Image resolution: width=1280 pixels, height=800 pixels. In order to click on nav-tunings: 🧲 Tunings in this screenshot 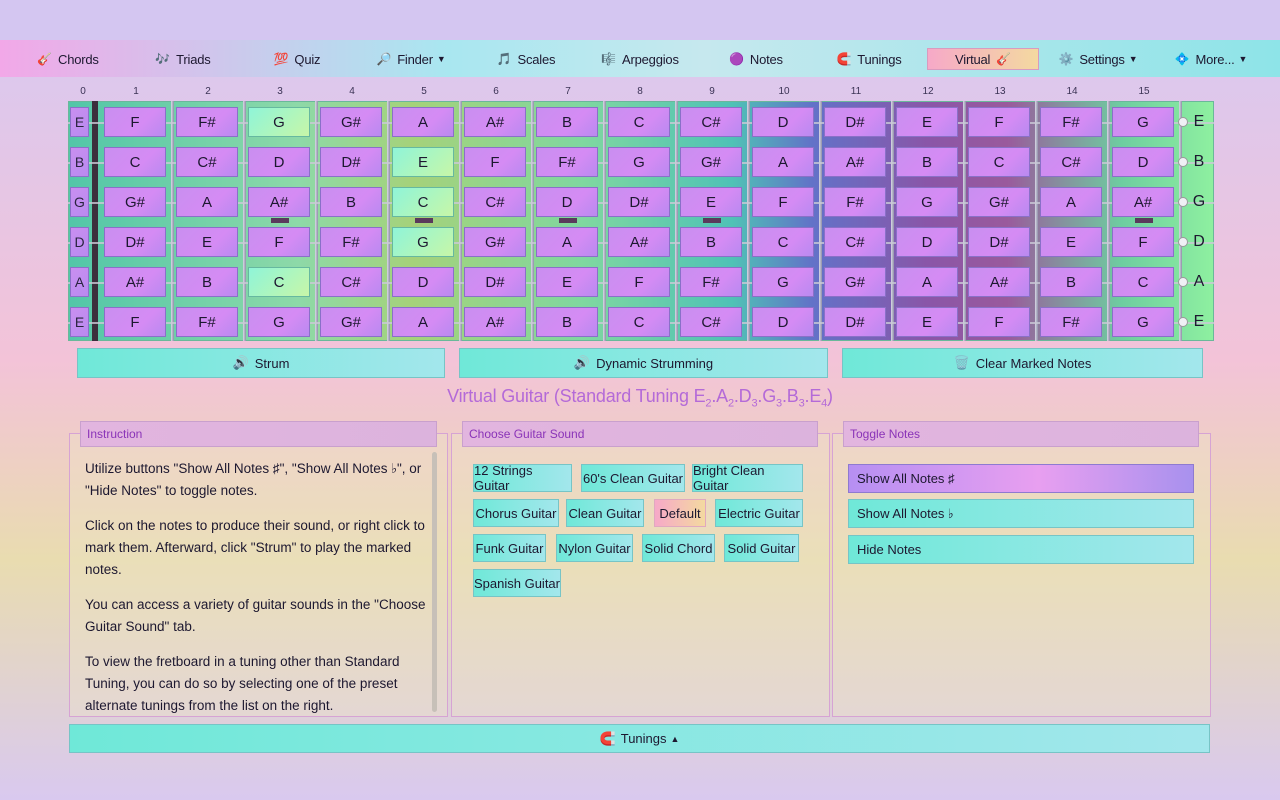, I will do `click(868, 59)`.